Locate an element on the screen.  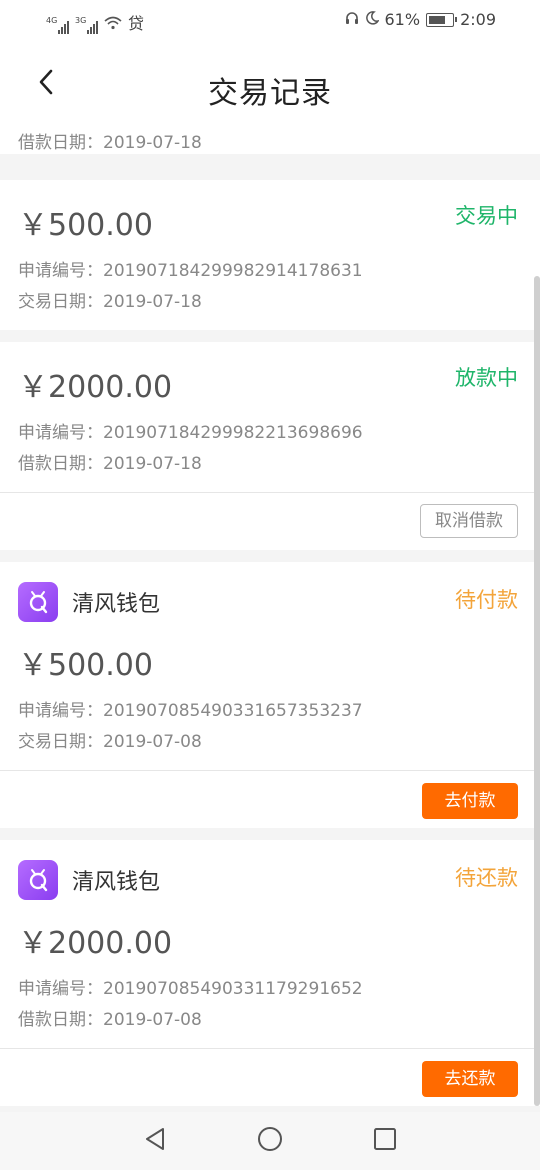
scrollbar is located at coordinates (537, 691).